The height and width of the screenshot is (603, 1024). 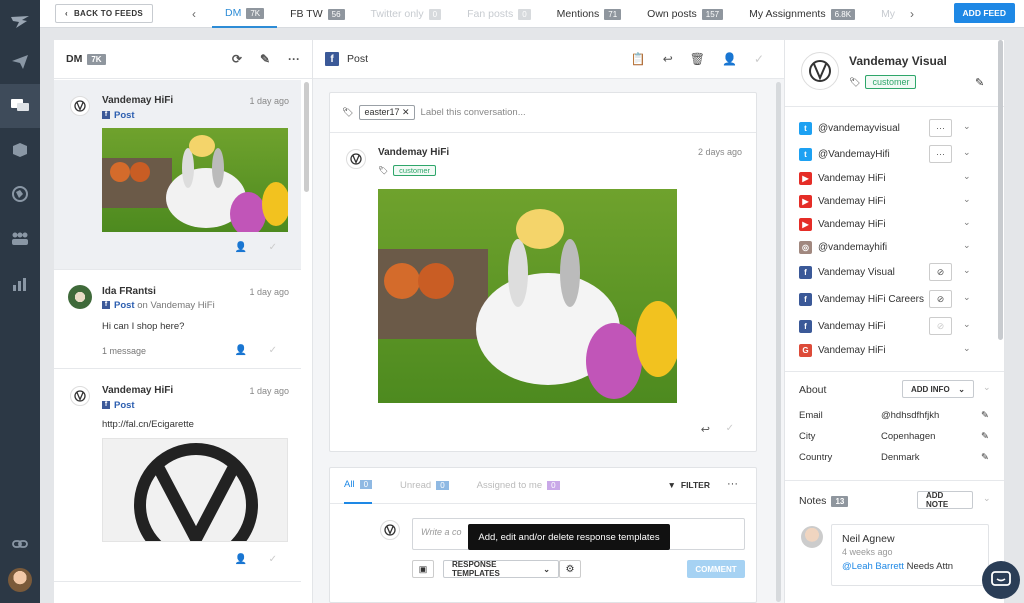 I want to click on comment-tab-2: Assigned to me 0, so click(x=518, y=486).